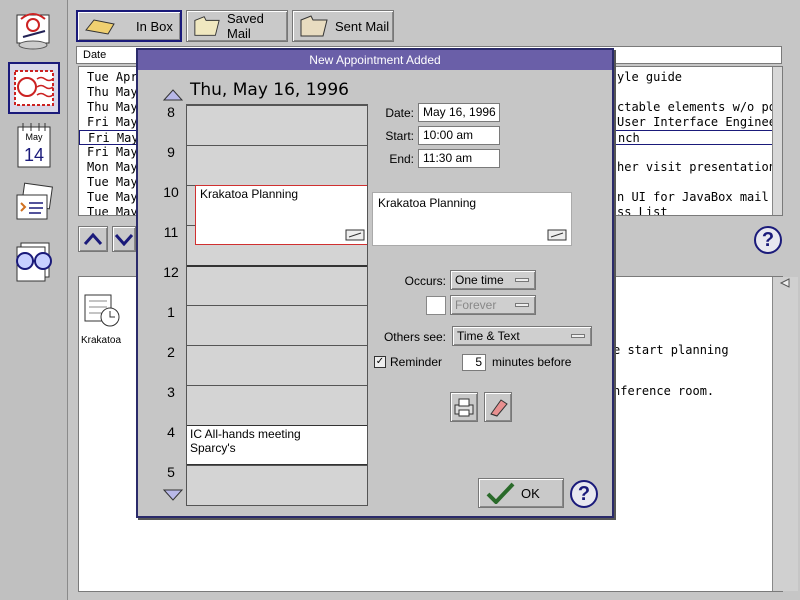 The height and width of the screenshot is (600, 800). I want to click on end-time-field: 11:30 am, so click(459, 158).